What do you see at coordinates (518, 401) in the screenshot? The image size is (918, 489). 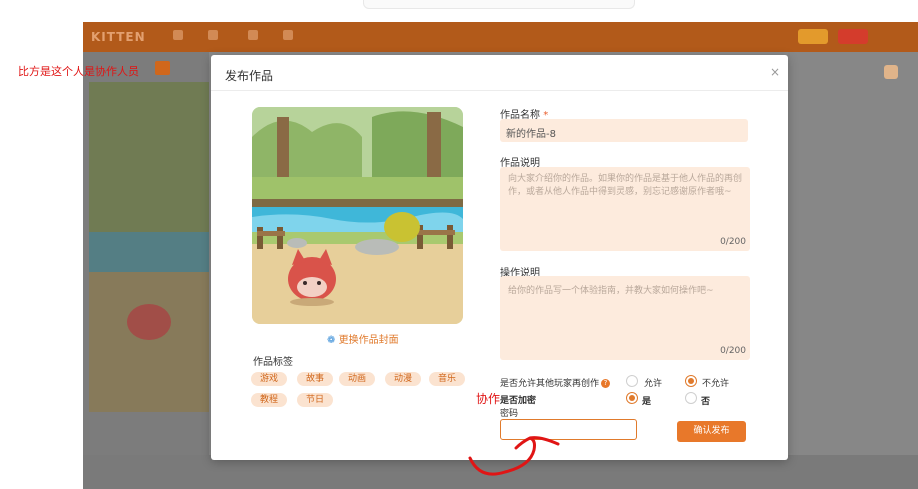 I see `encrypt-label: 是否加密` at bounding box center [518, 401].